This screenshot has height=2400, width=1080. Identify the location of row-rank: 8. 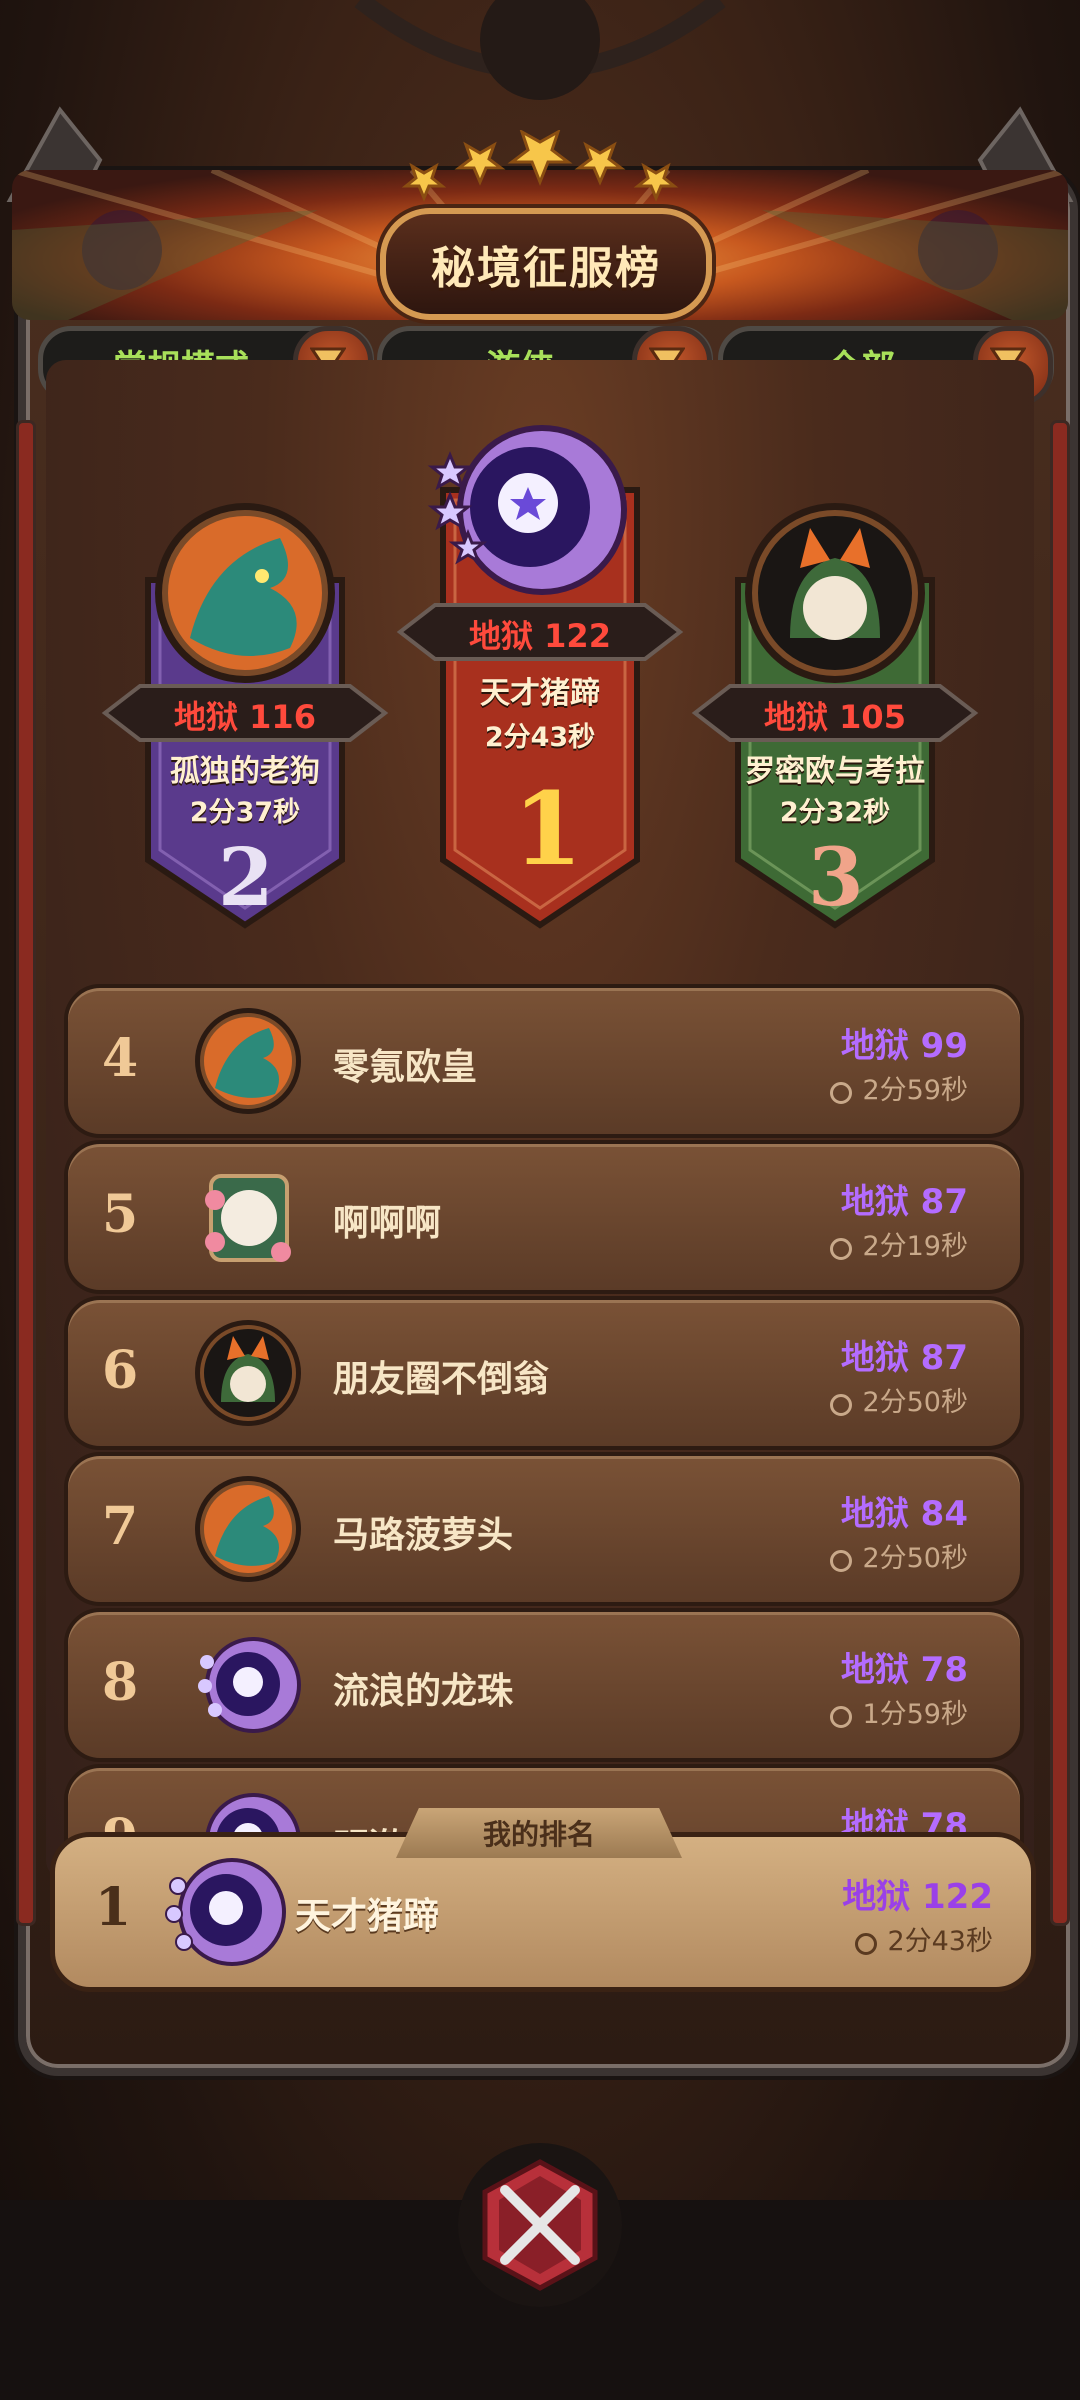
(120, 1682).